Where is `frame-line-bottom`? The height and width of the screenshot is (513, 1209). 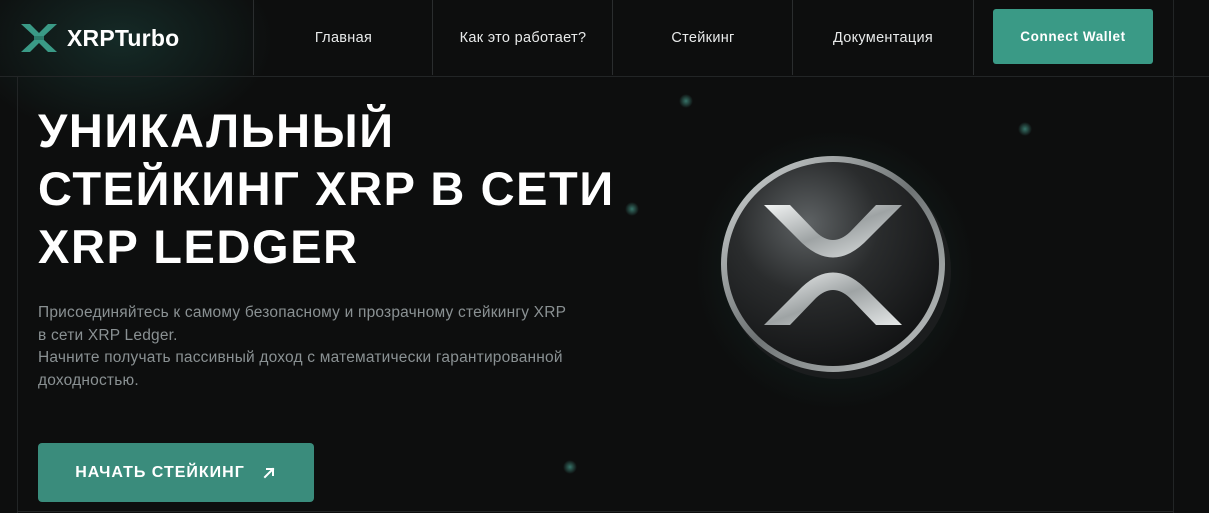 frame-line-bottom is located at coordinates (595, 511).